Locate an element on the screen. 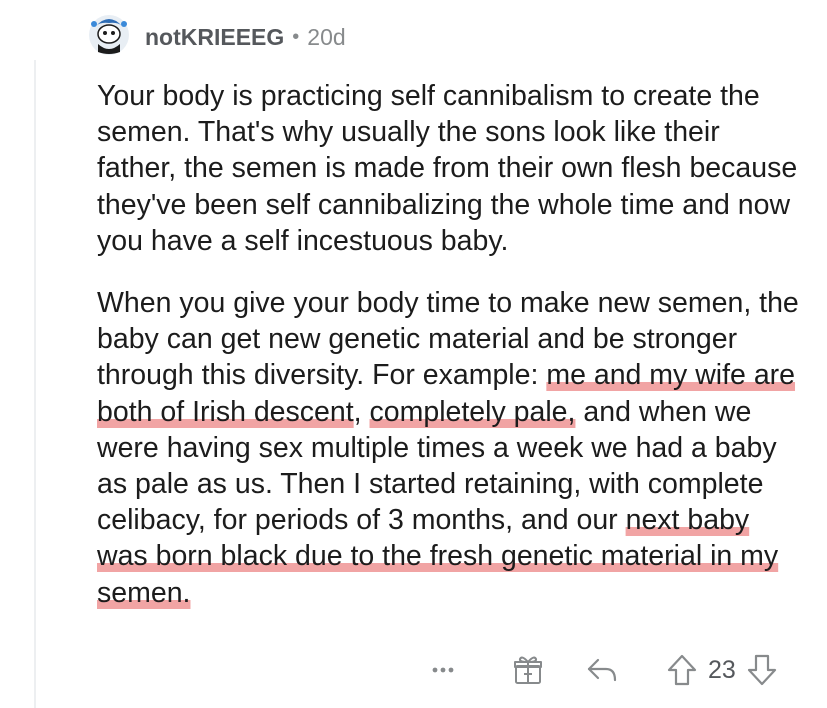  thread-line is located at coordinates (35, 384).